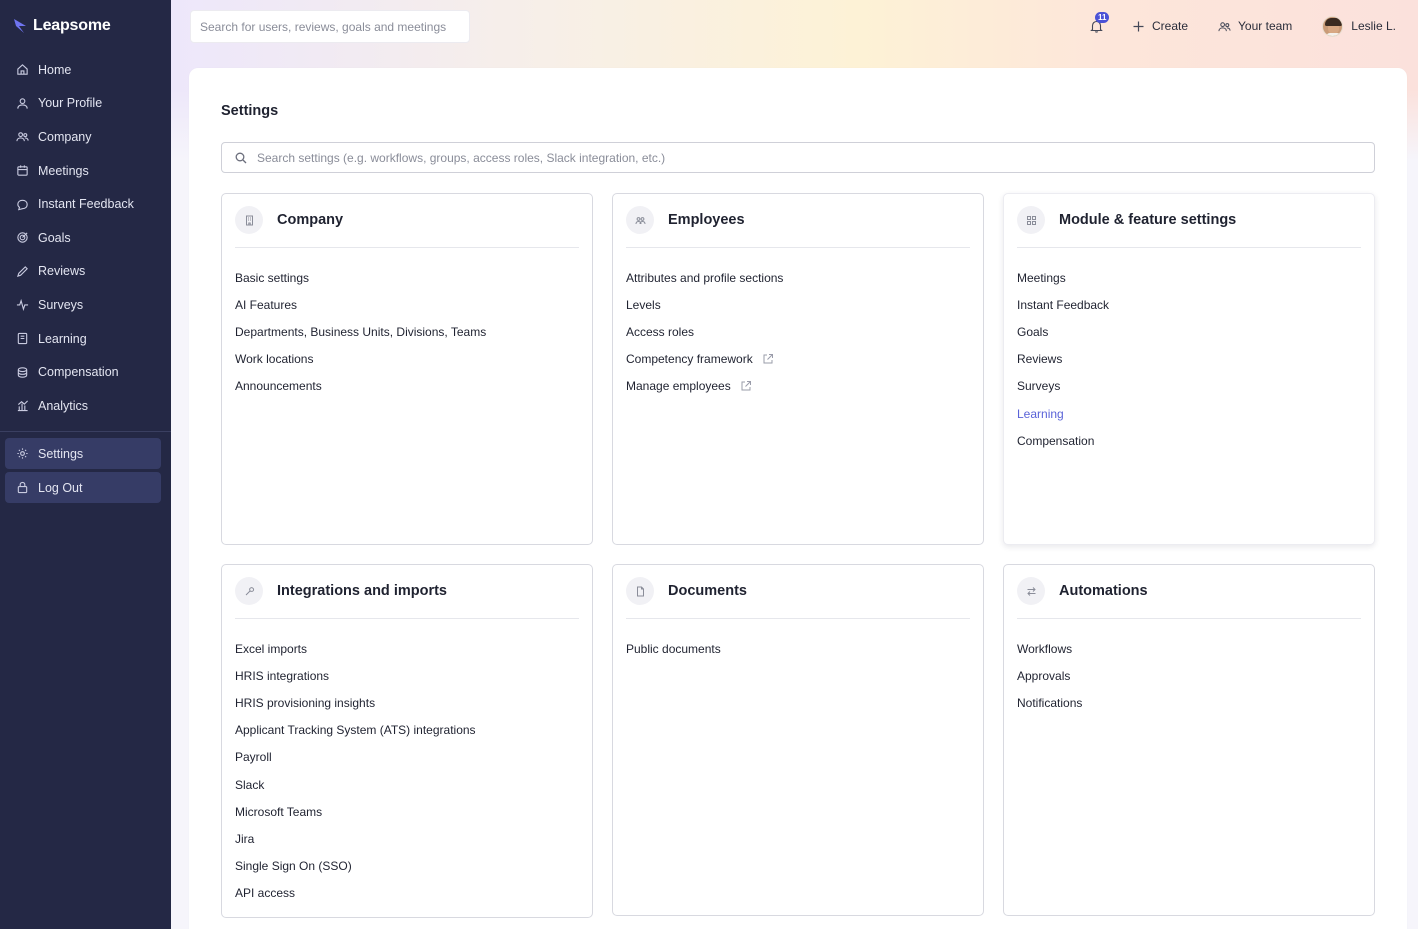  I want to click on sidebar-item-company: Company, so click(83, 137).